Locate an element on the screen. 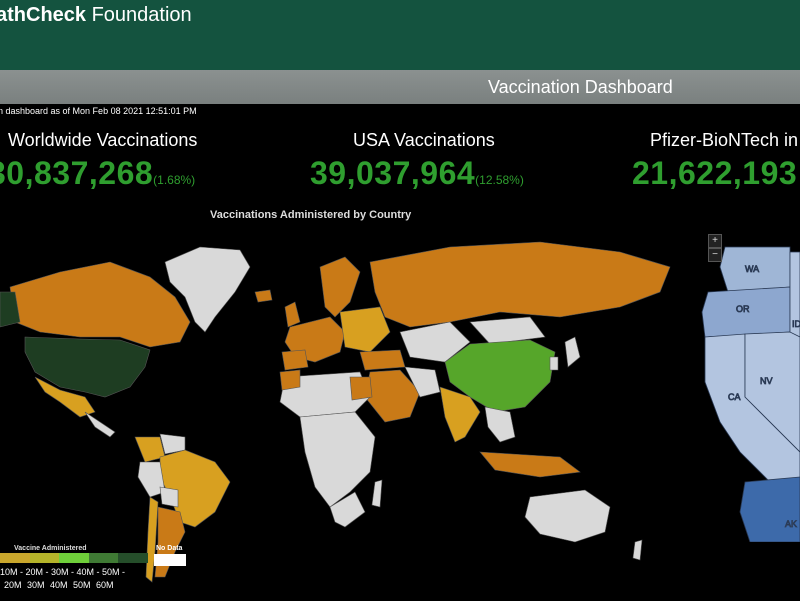 The width and height of the screenshot is (800, 601). legend-scale-top: 10M - 20M - 30M - 40M - 50M - is located at coordinates (63, 572).